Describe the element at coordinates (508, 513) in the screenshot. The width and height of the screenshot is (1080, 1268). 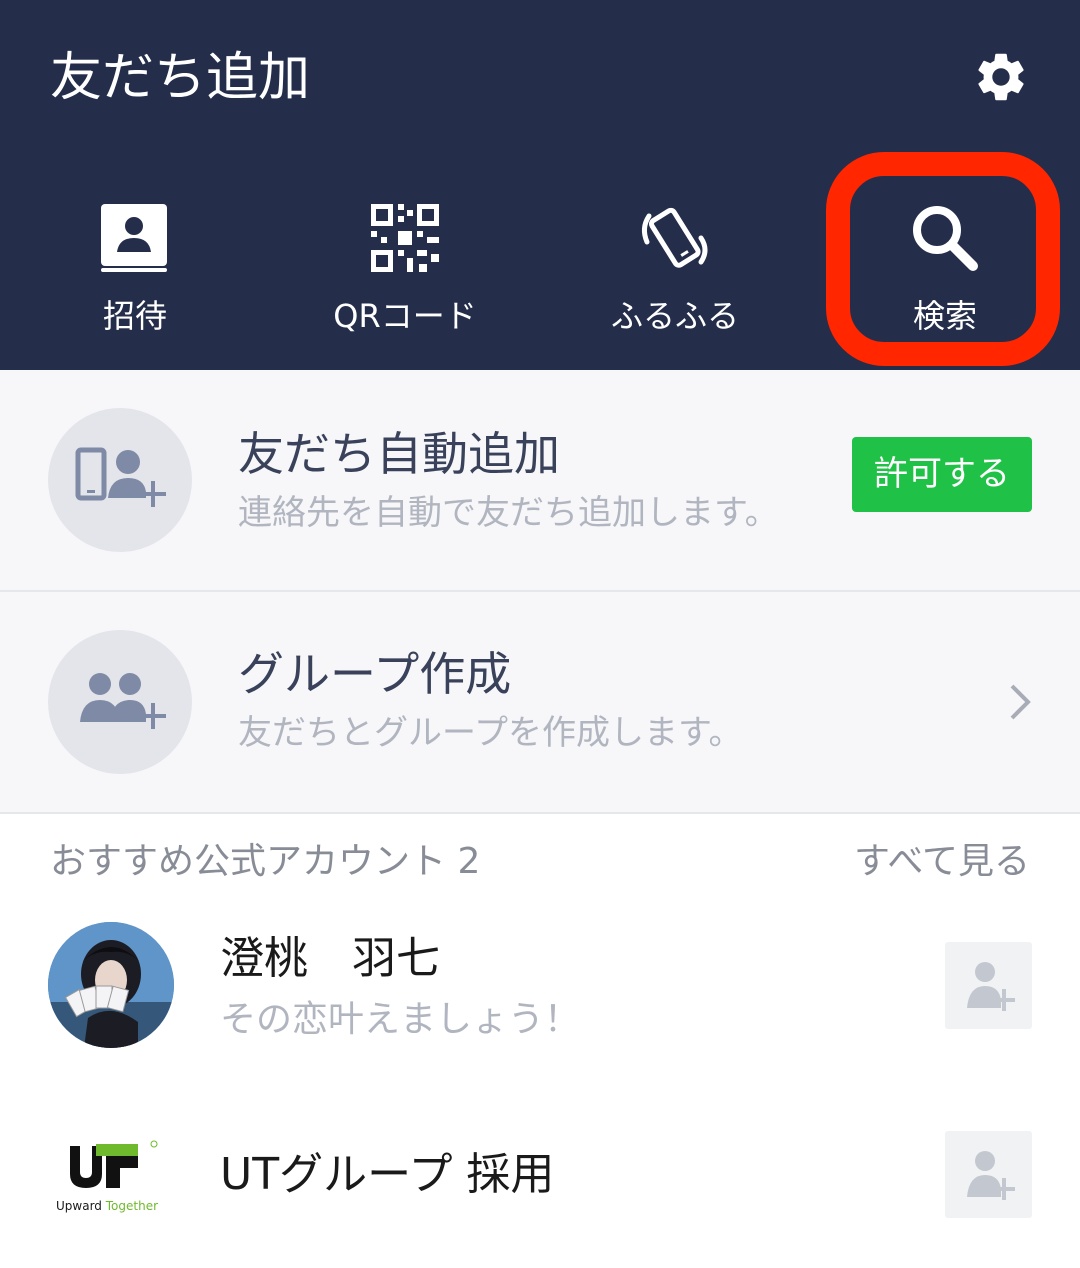
I see `auto-add-subtitle: 連絡先を自動で友だち追加します。` at that location.